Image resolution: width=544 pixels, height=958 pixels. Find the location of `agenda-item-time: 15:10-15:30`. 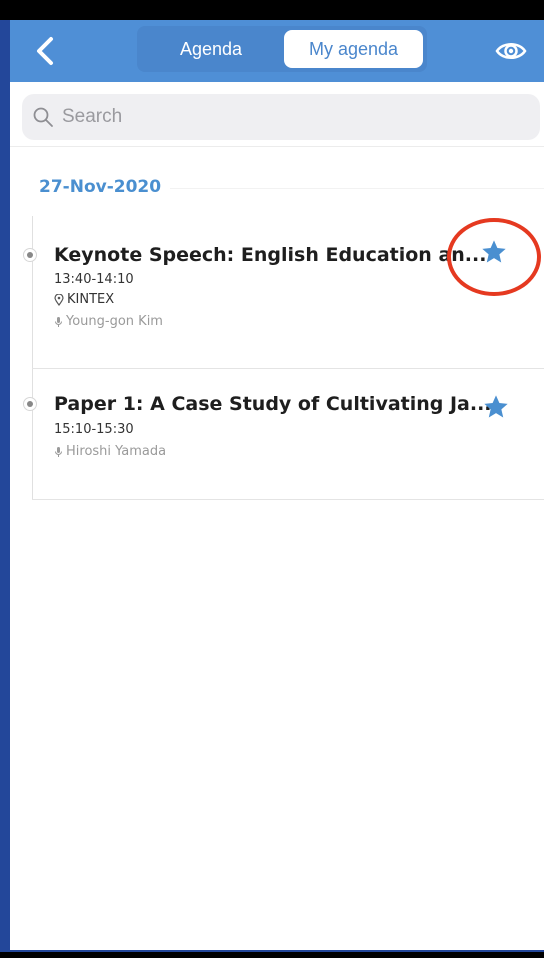

agenda-item-time: 15:10-15:30 is located at coordinates (94, 429).